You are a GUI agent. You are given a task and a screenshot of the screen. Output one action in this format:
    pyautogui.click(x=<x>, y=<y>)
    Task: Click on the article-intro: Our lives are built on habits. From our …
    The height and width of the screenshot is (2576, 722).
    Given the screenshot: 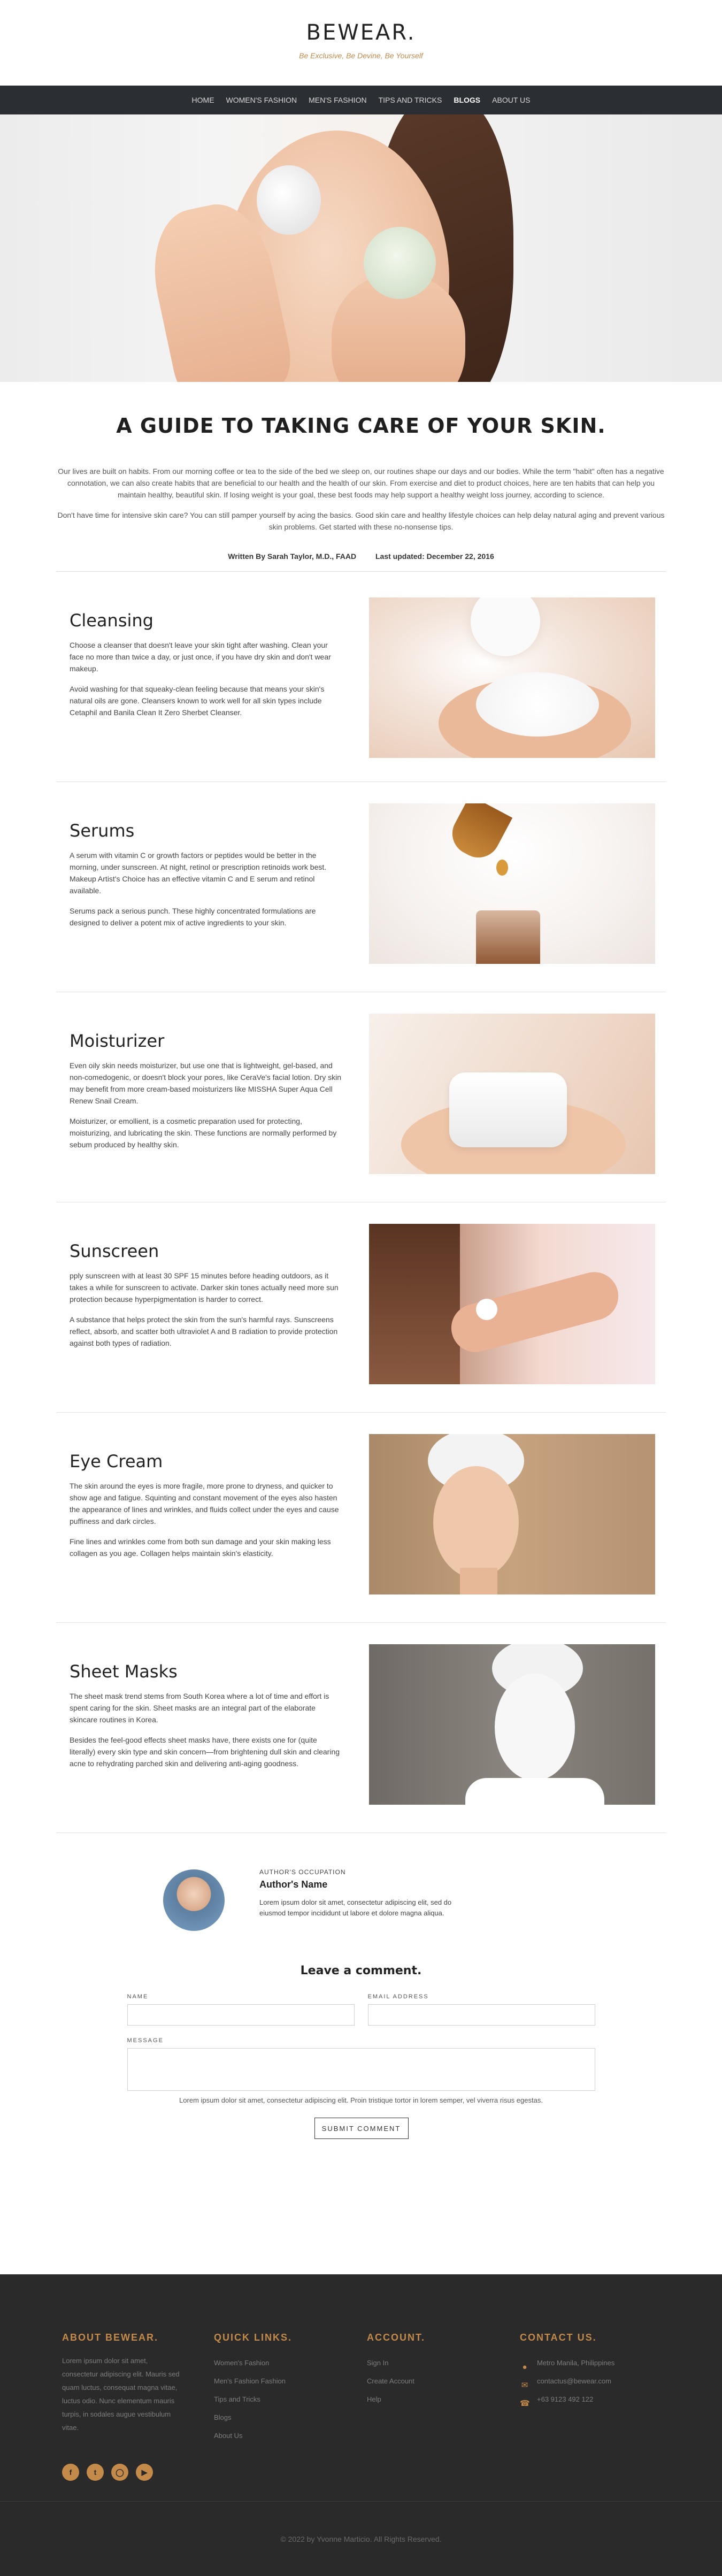 What is the action you would take?
    pyautogui.click(x=361, y=499)
    